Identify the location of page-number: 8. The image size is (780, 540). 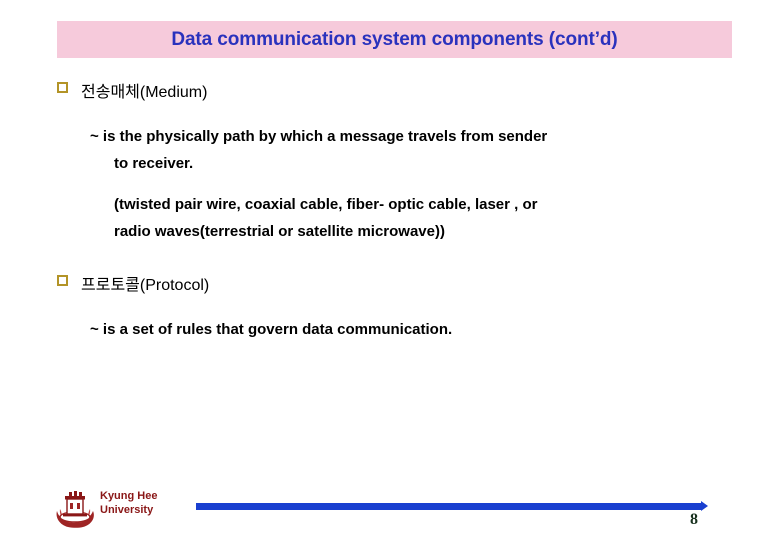
(694, 519).